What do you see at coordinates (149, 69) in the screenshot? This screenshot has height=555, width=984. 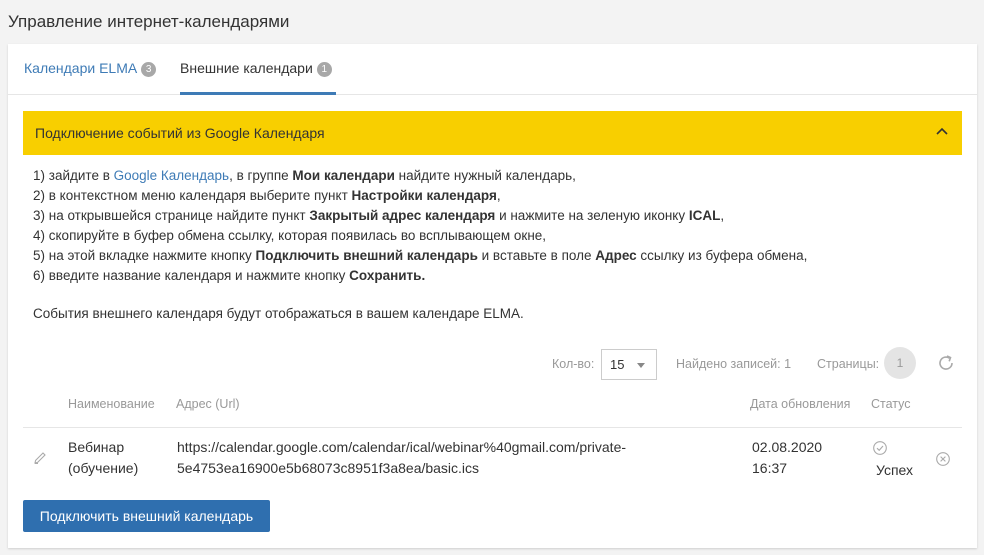 I see `tab-count-badge: 3` at bounding box center [149, 69].